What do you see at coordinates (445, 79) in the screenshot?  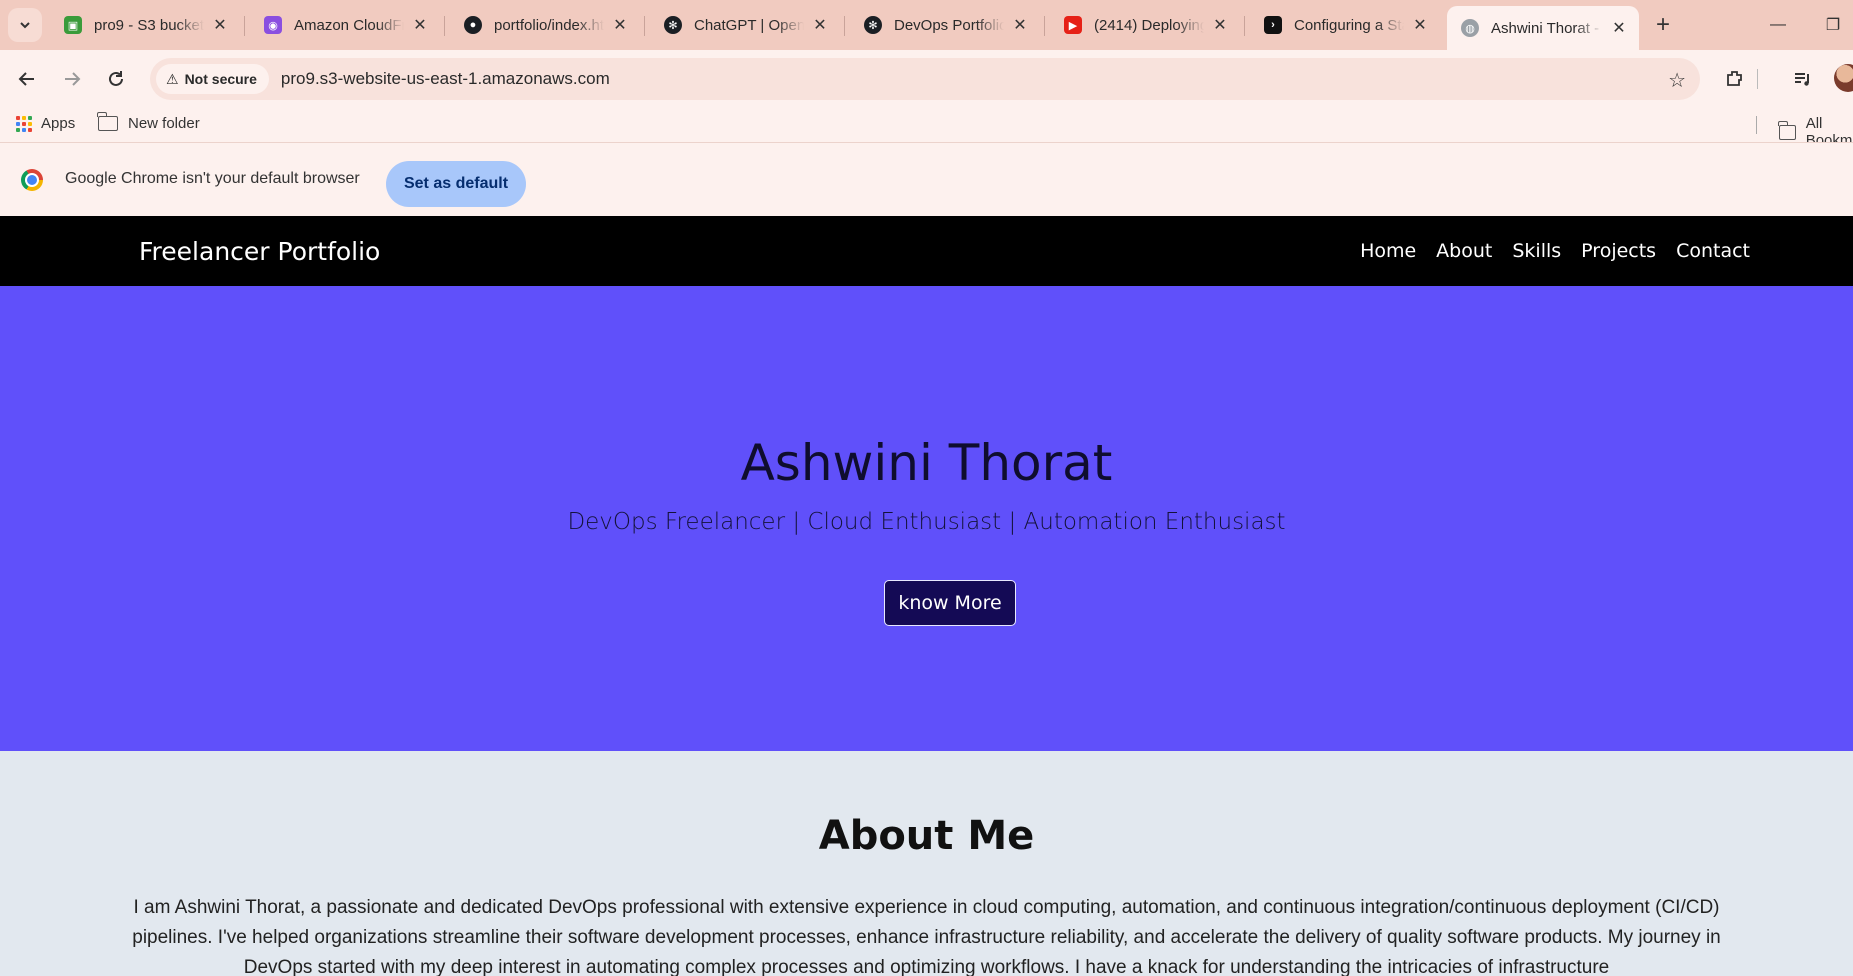 I see `url-text: pro9.s3-website-us-east-1.amazonaws.com` at bounding box center [445, 79].